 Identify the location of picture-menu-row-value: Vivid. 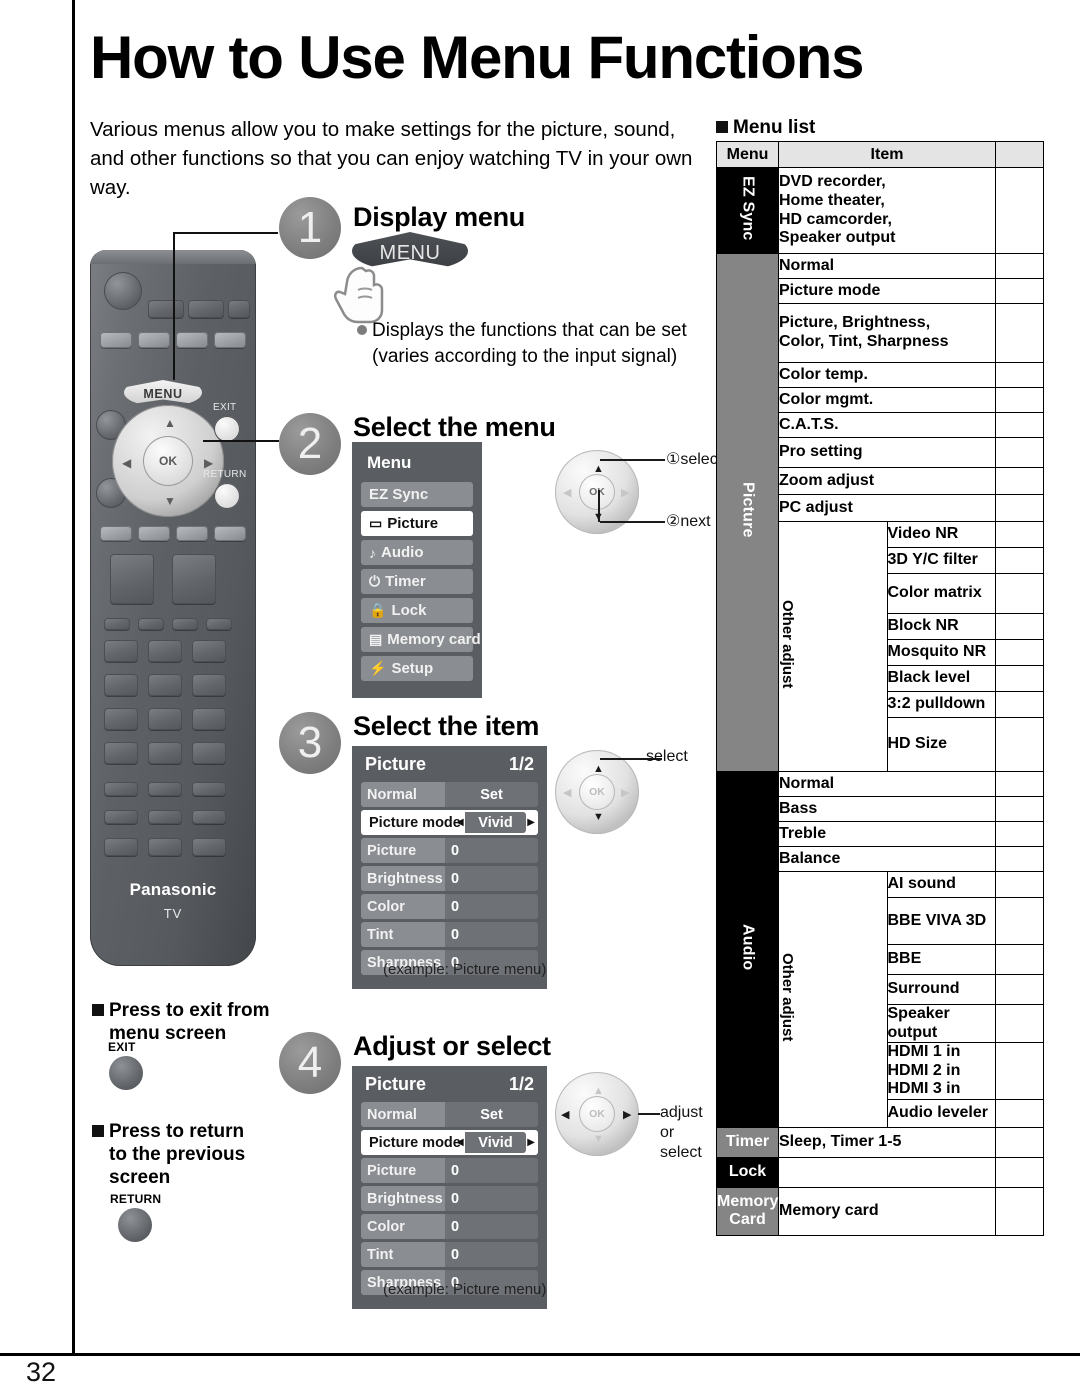
(495, 822).